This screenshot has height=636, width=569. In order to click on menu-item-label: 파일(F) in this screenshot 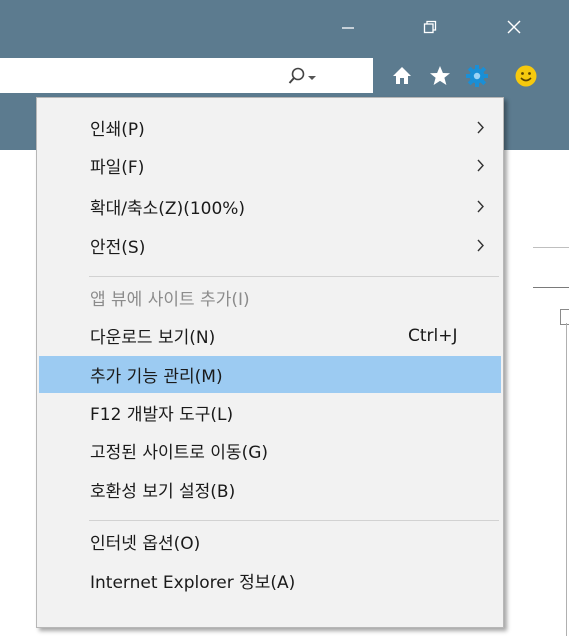, I will do `click(117, 168)`.